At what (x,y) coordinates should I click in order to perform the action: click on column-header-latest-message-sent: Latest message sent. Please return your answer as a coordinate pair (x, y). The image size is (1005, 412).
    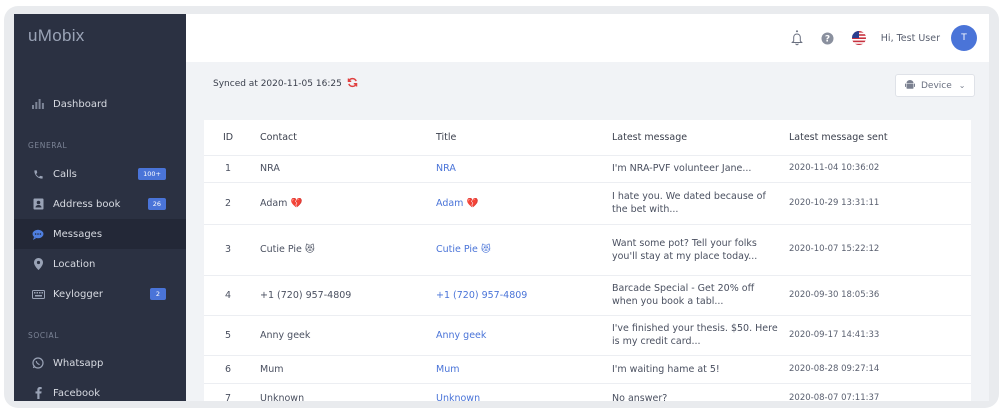
    Looking at the image, I should click on (876, 138).